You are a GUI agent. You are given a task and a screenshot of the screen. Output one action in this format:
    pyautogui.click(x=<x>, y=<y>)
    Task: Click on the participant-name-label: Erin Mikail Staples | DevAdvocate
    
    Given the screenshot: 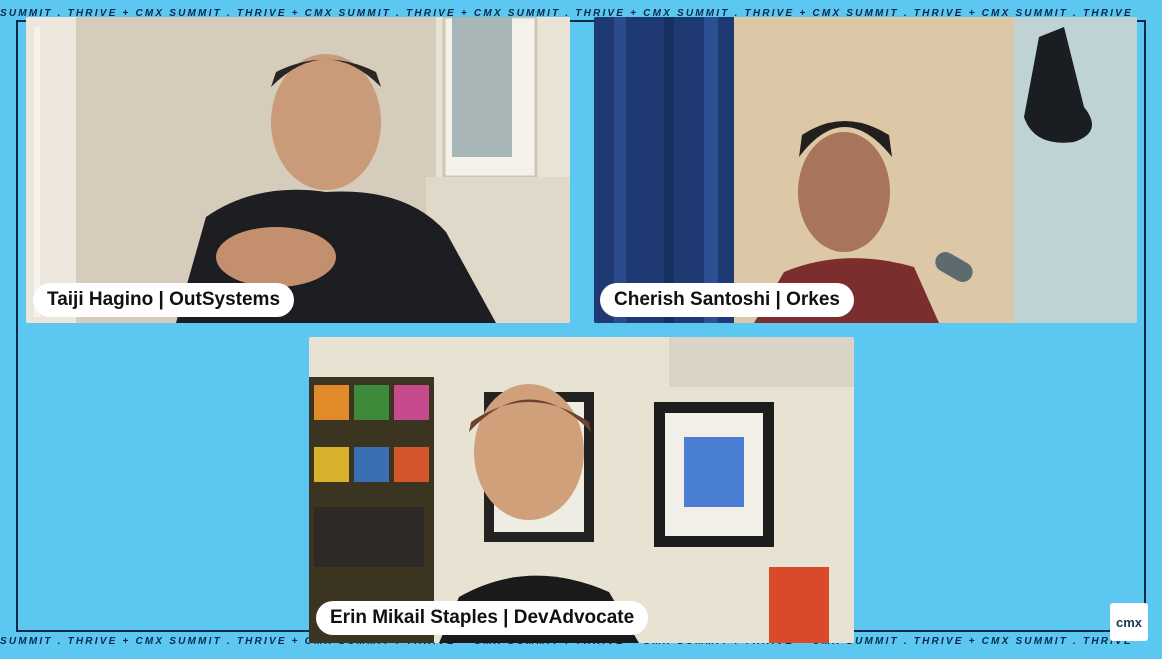 What is the action you would take?
    pyautogui.click(x=482, y=618)
    